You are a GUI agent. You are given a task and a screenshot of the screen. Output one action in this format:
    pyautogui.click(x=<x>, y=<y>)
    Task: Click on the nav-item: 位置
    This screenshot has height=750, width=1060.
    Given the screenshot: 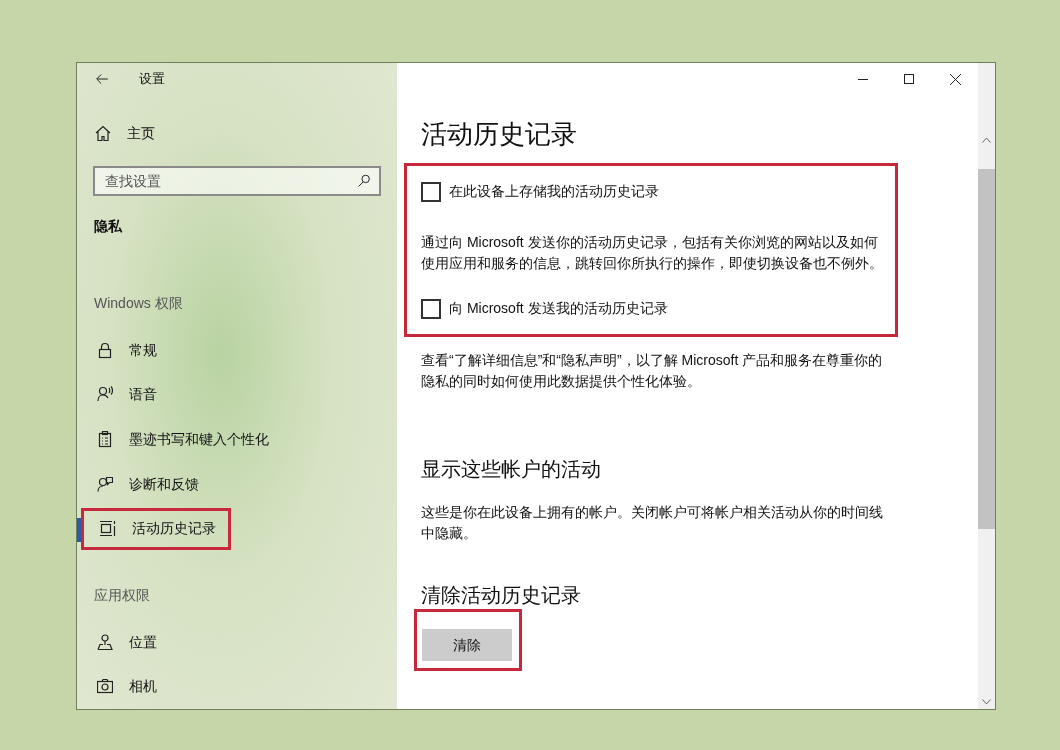 What is the action you would take?
    pyautogui.click(x=125, y=642)
    